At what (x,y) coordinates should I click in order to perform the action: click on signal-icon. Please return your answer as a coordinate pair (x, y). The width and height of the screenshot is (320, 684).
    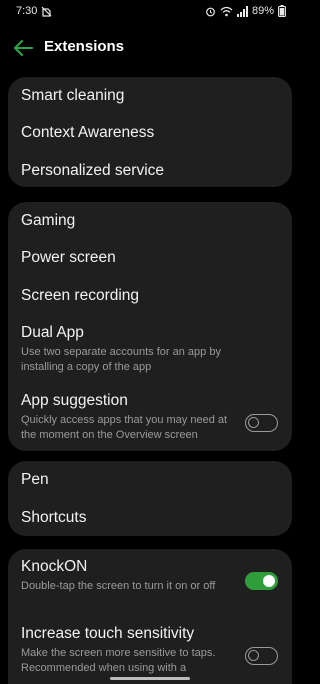
    Looking at the image, I should click on (242, 11).